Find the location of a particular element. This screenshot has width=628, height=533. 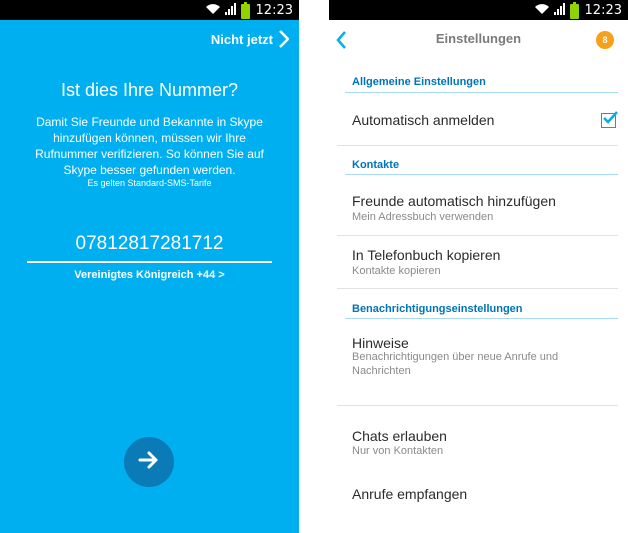

section-header-notifications: Benachrichtigungseinstellungen is located at coordinates (437, 309).